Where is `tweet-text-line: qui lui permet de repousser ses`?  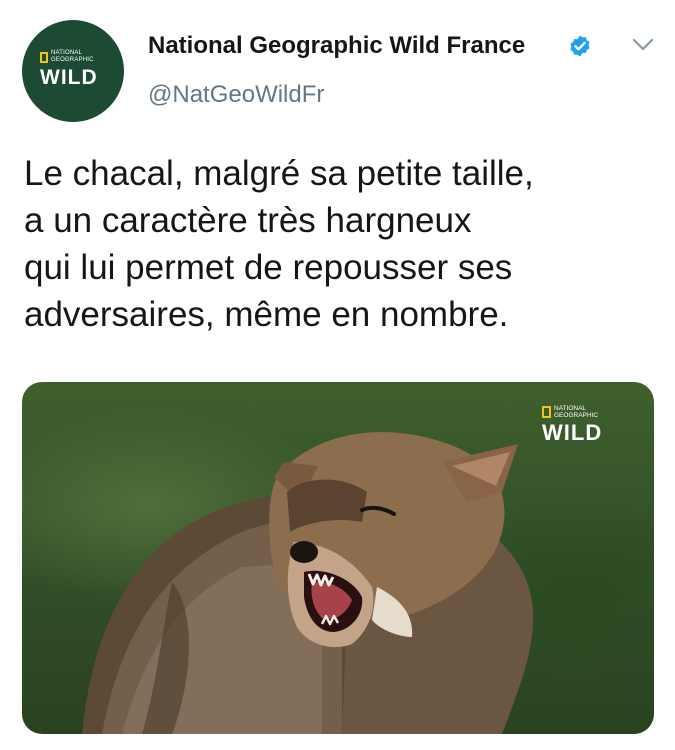
tweet-text-line: qui lui permet de repousser ses is located at coordinates (268, 267).